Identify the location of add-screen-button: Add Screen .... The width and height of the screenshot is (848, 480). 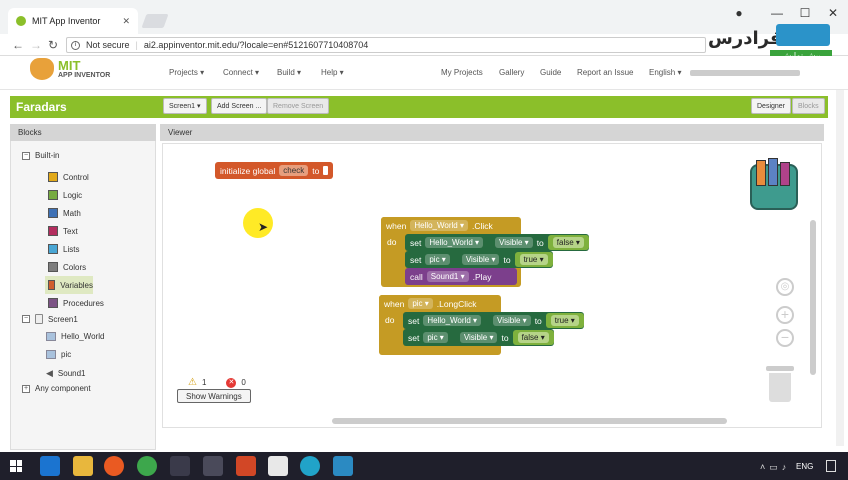
(239, 106).